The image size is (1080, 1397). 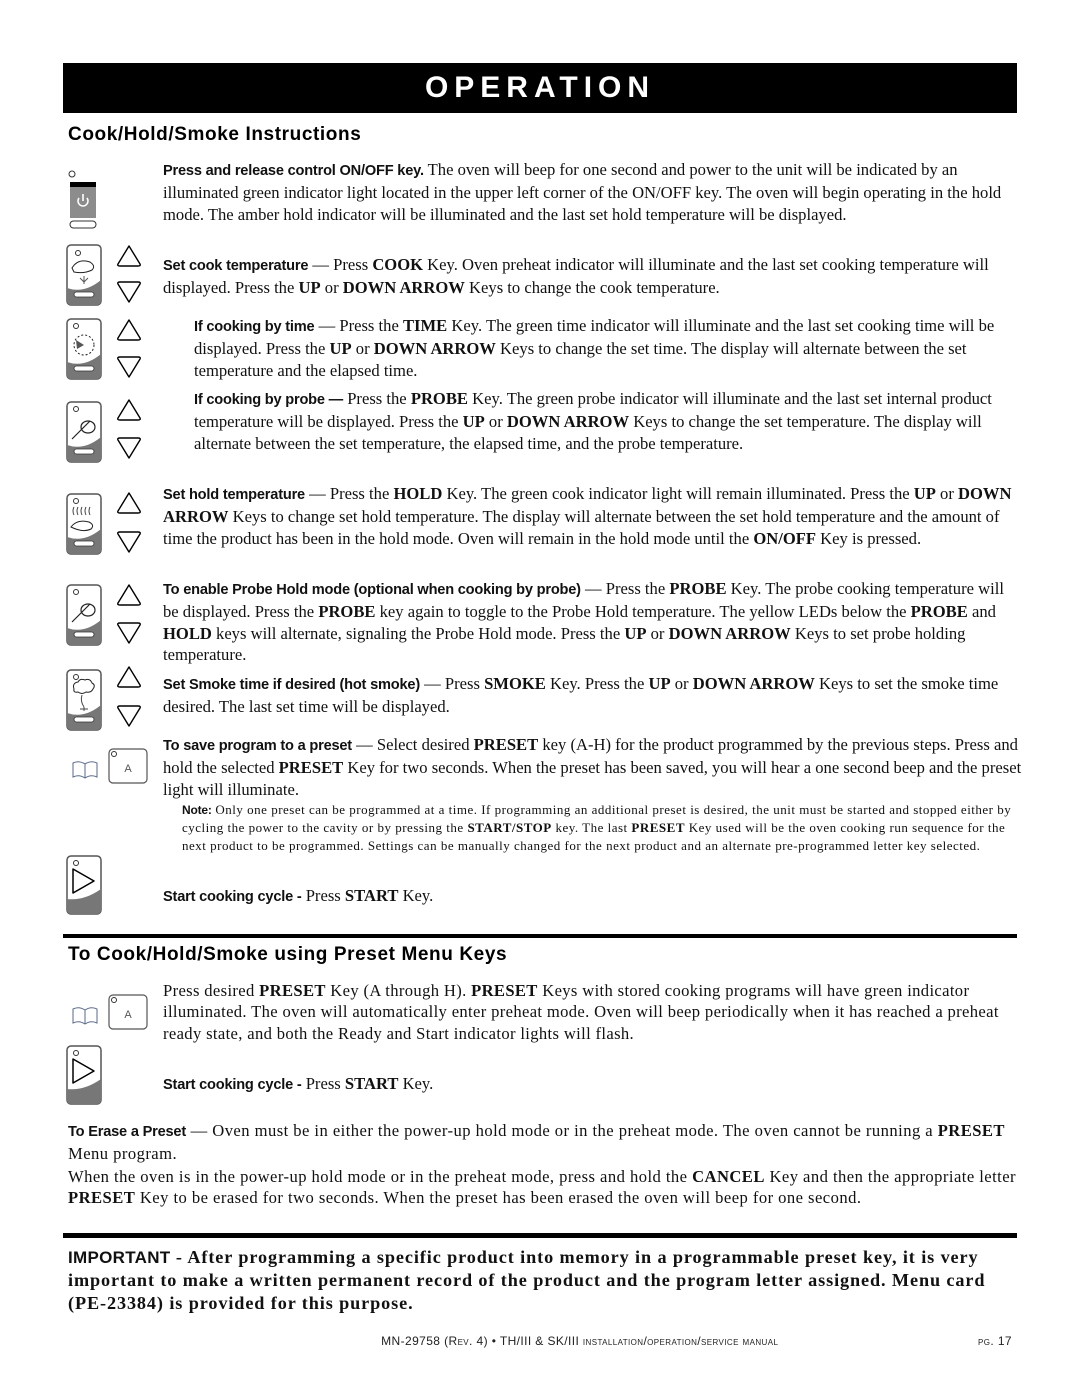 I want to click on cook-key-icon, so click(x=84, y=275).